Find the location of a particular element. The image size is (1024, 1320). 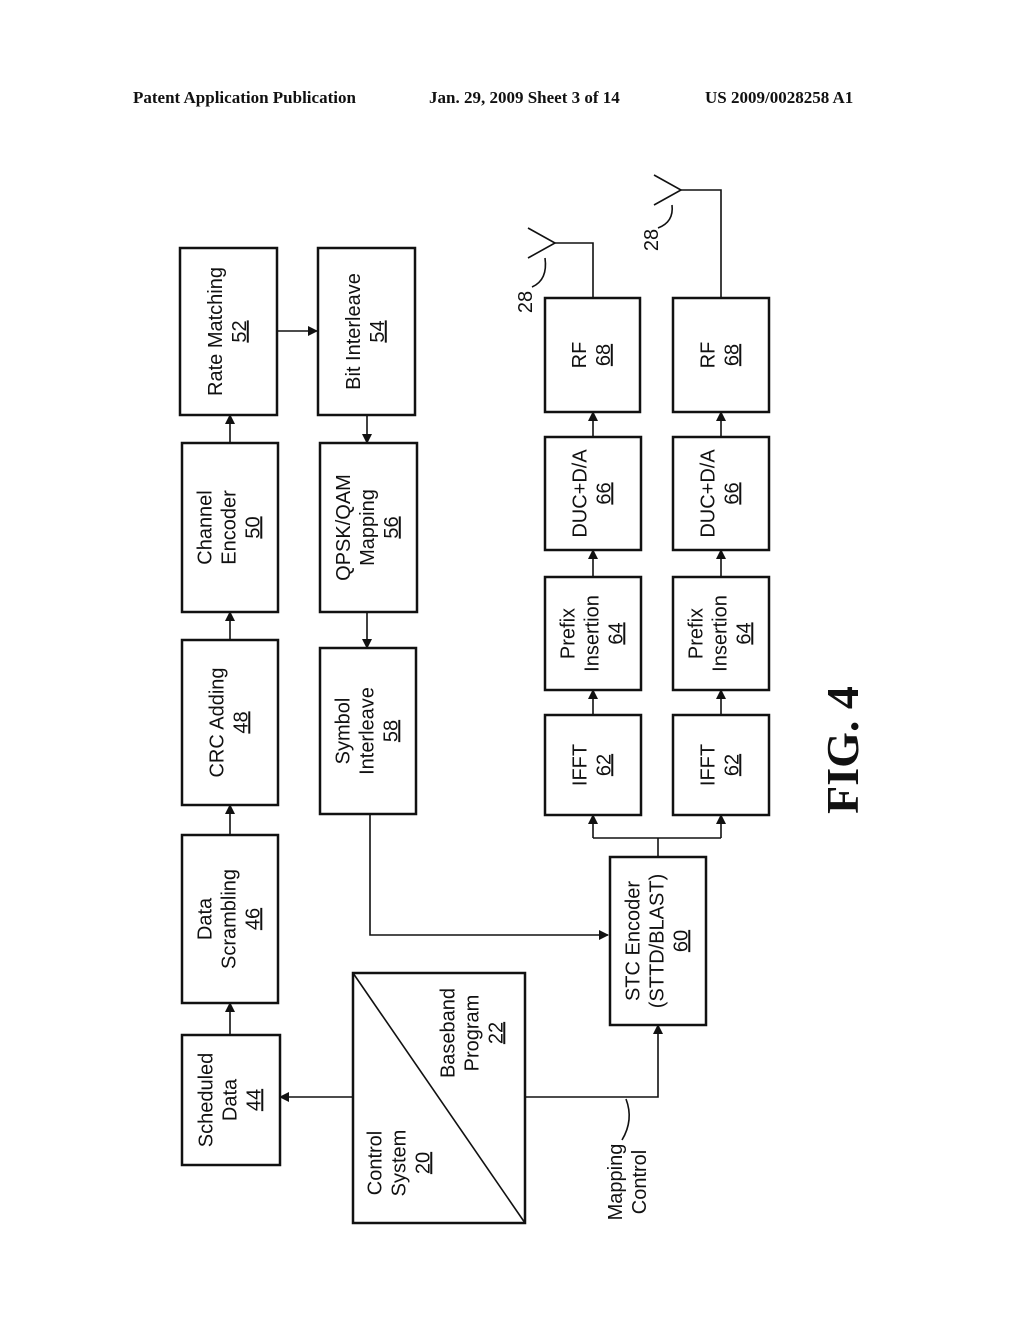

block-label-line: Scrambling is located at coordinates (229, 919).